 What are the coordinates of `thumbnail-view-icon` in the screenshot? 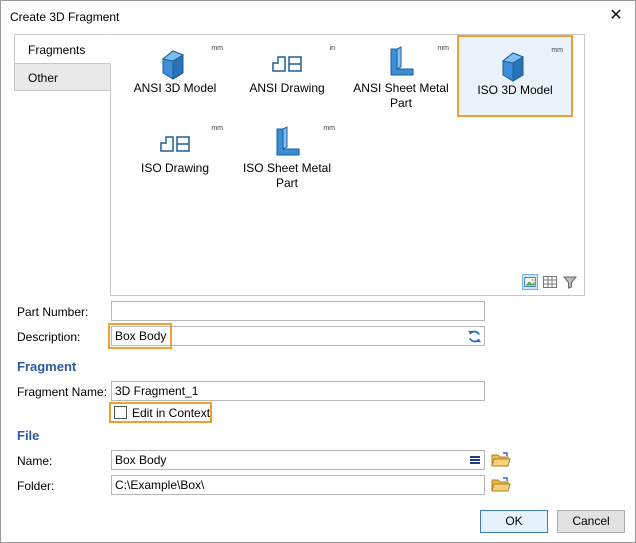 It's located at (530, 282).